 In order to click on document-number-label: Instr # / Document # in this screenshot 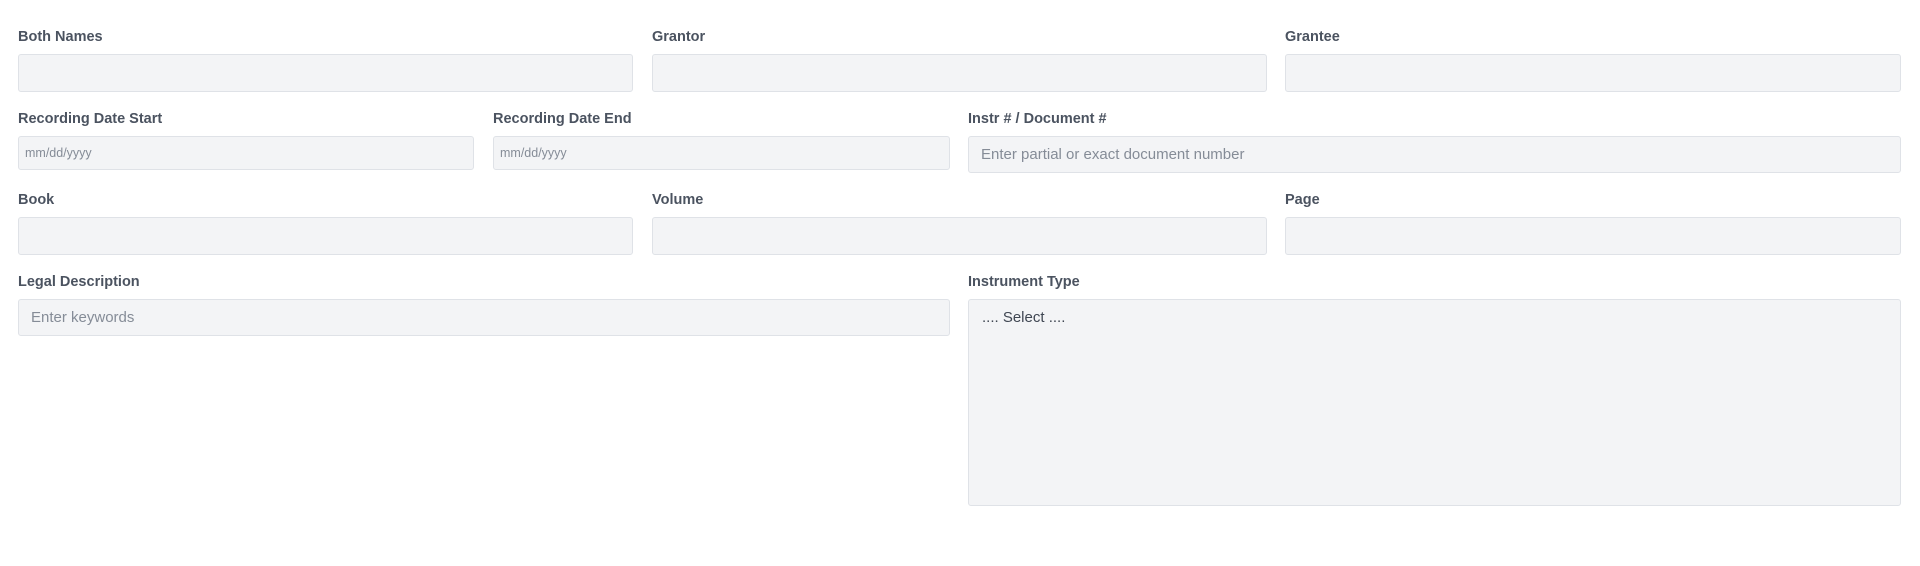, I will do `click(1037, 119)`.